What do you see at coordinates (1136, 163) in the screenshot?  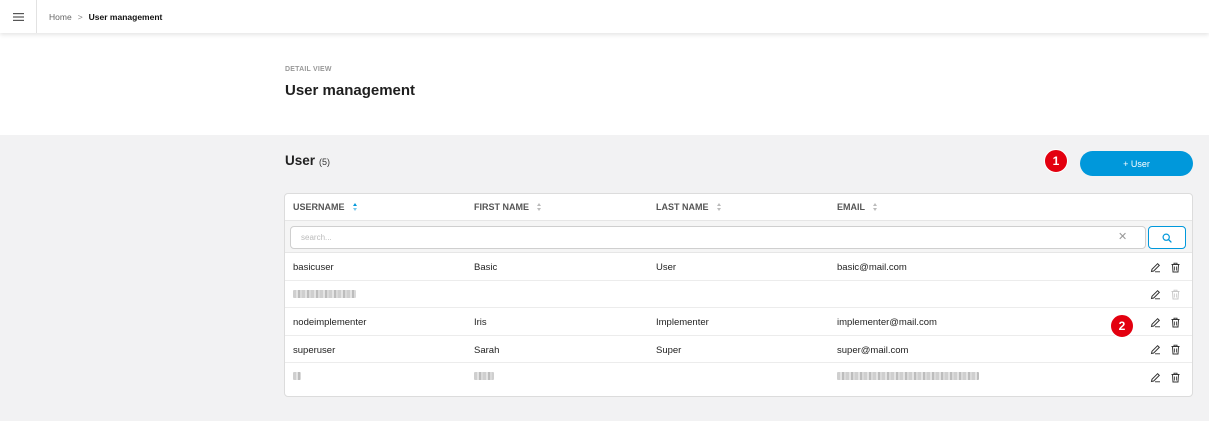 I see `add-user-button: + User` at bounding box center [1136, 163].